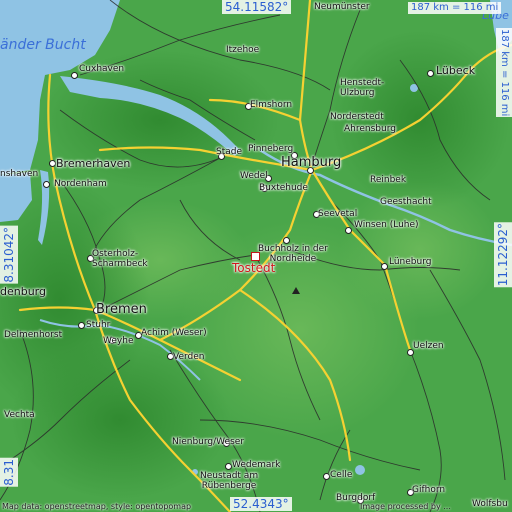  I want to click on place-label-luneburg: Lüneburg, so click(410, 262).